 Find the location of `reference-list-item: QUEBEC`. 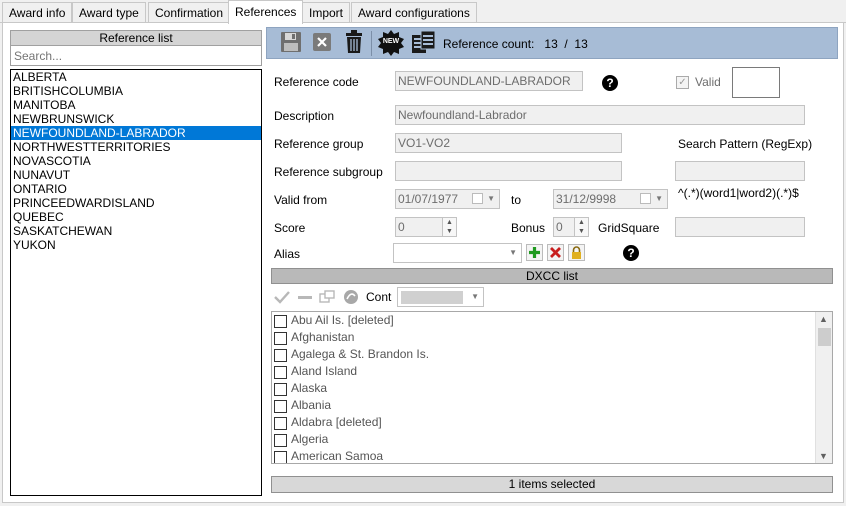

reference-list-item: QUEBEC is located at coordinates (136, 217).